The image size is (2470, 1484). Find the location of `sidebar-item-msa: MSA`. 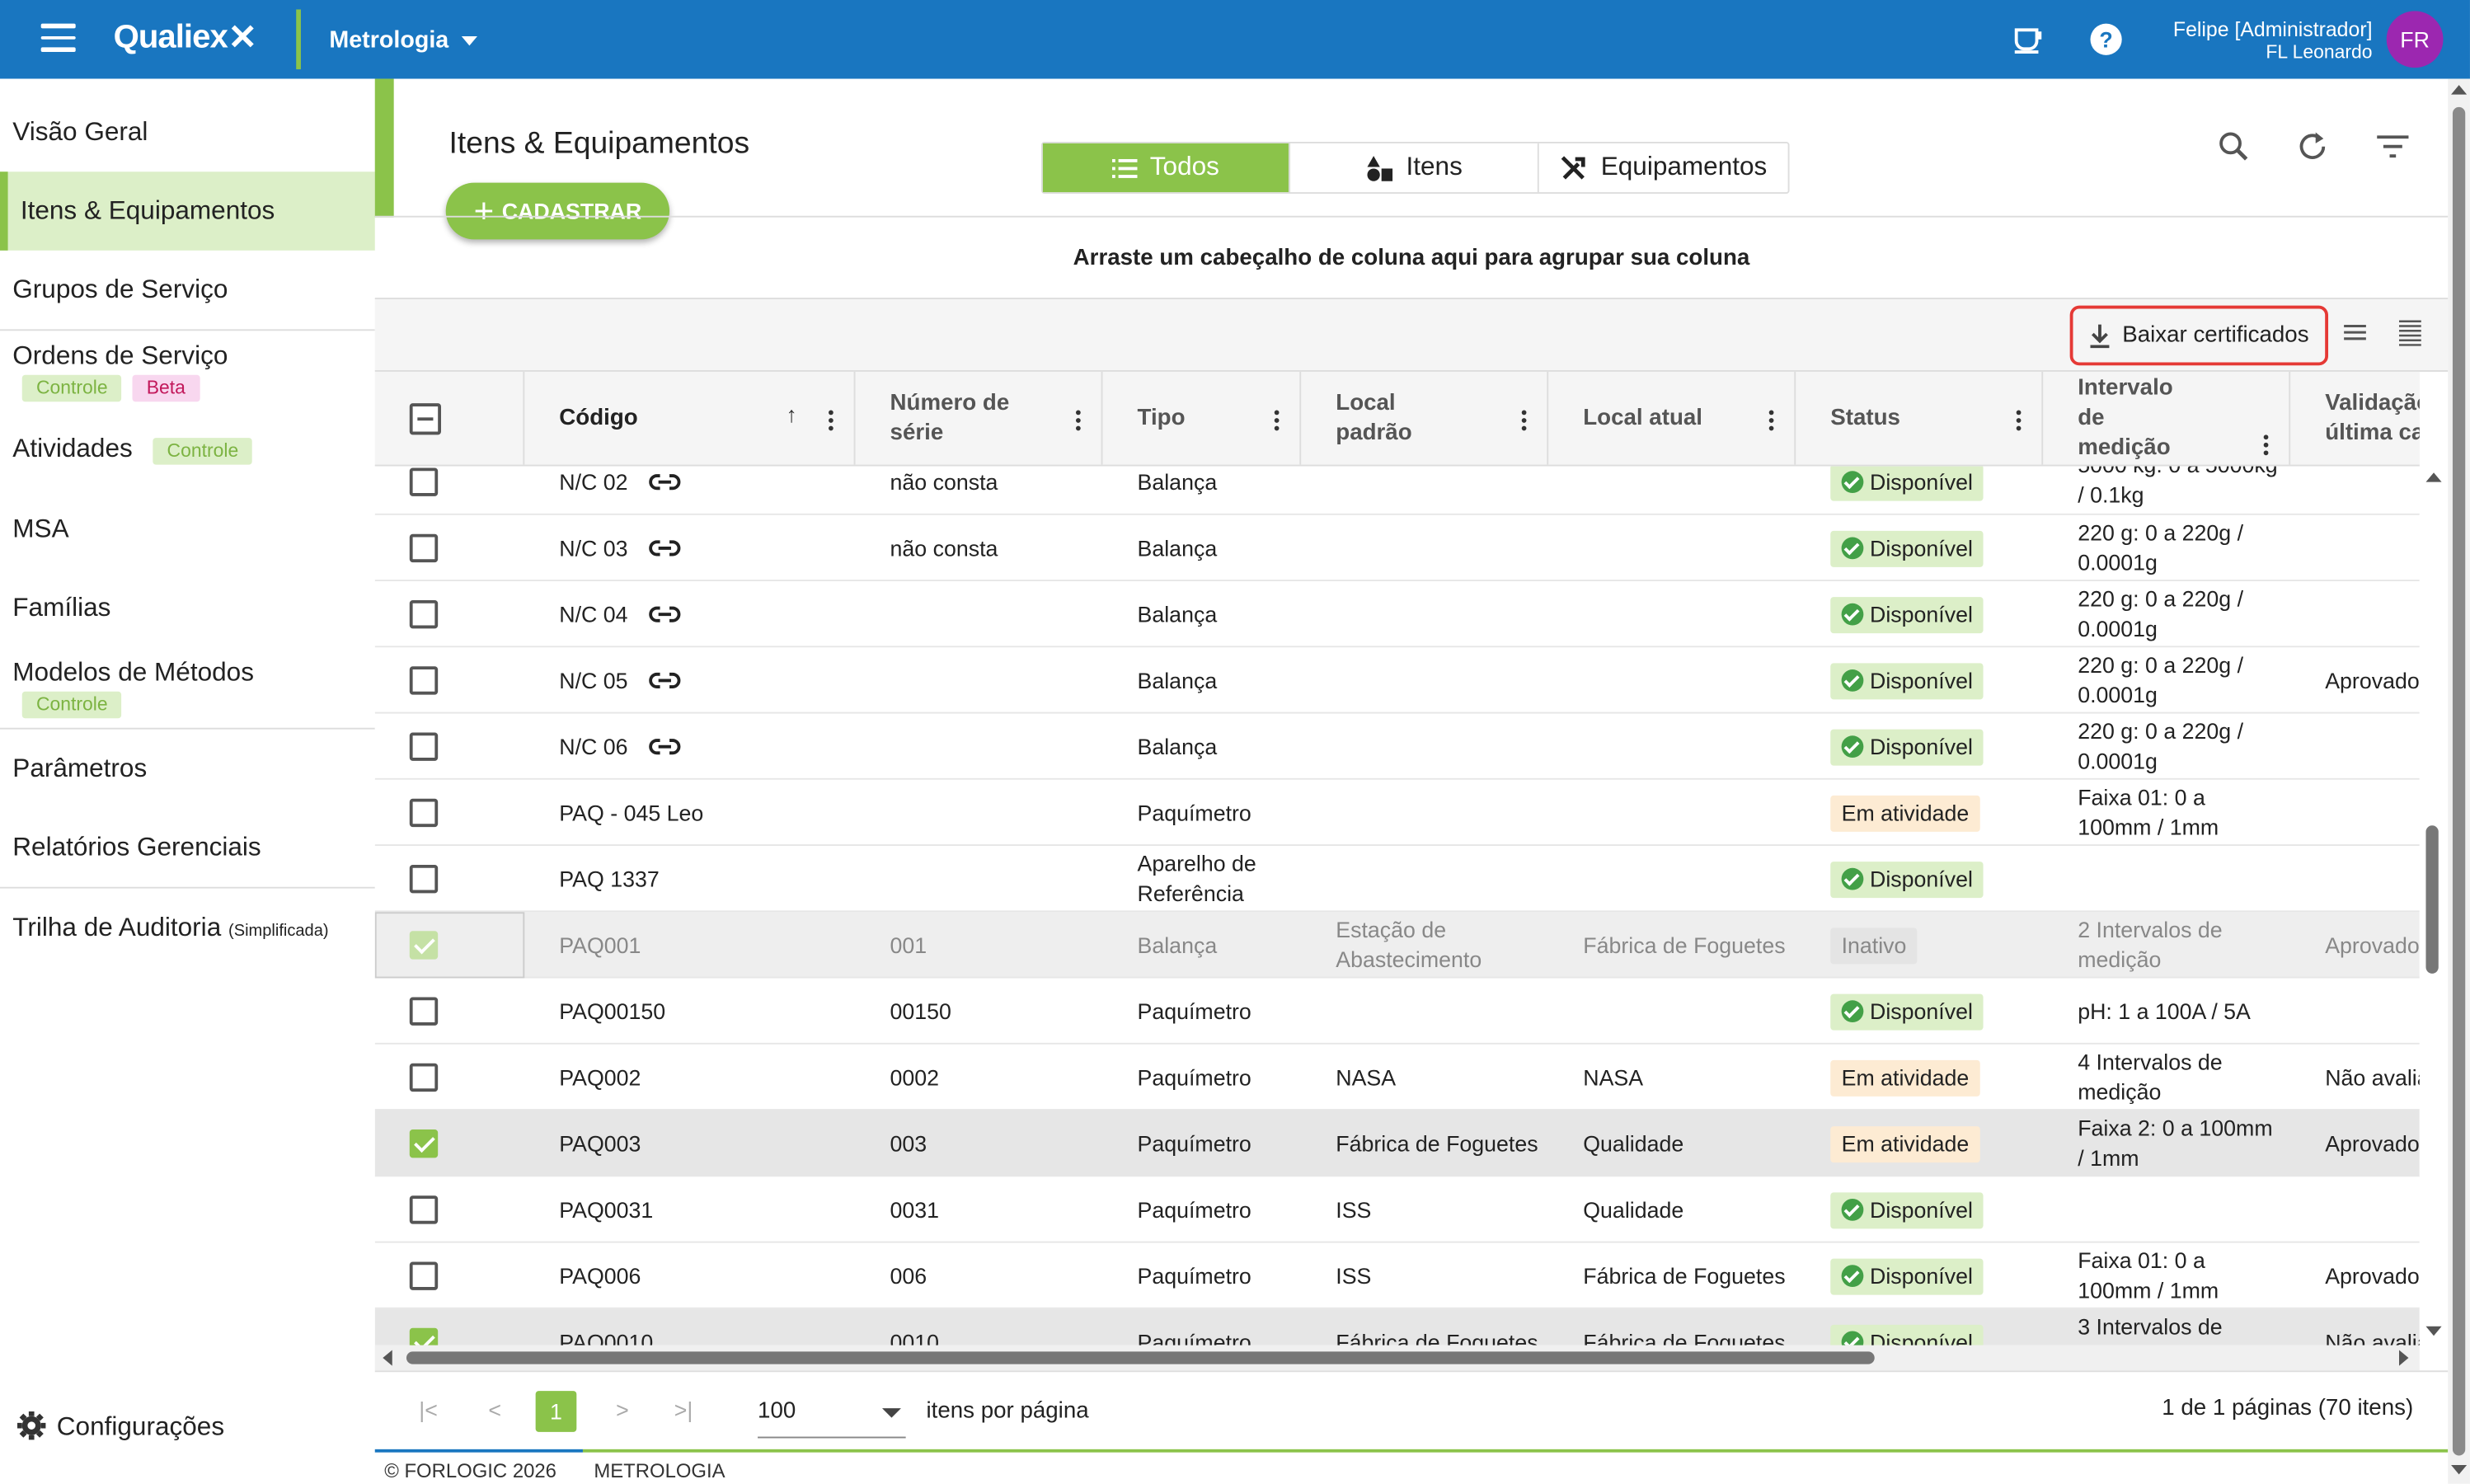

sidebar-item-msa: MSA is located at coordinates (187, 529).